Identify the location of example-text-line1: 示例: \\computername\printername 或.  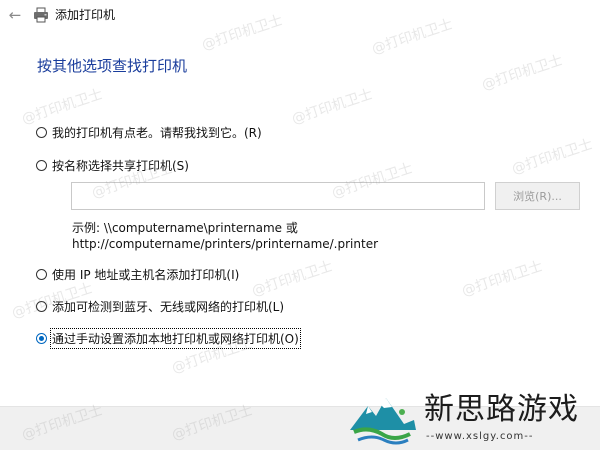
(185, 228).